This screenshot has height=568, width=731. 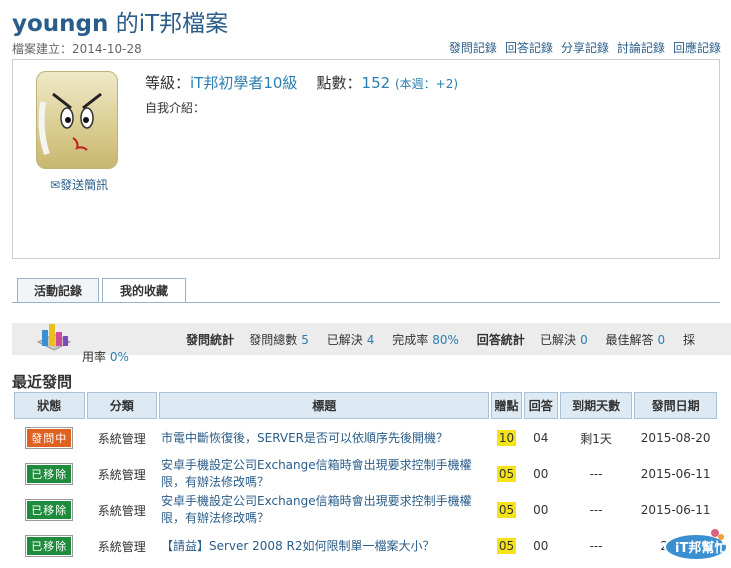 What do you see at coordinates (305, 340) in the screenshot?
I see `ask-total-value: 5` at bounding box center [305, 340].